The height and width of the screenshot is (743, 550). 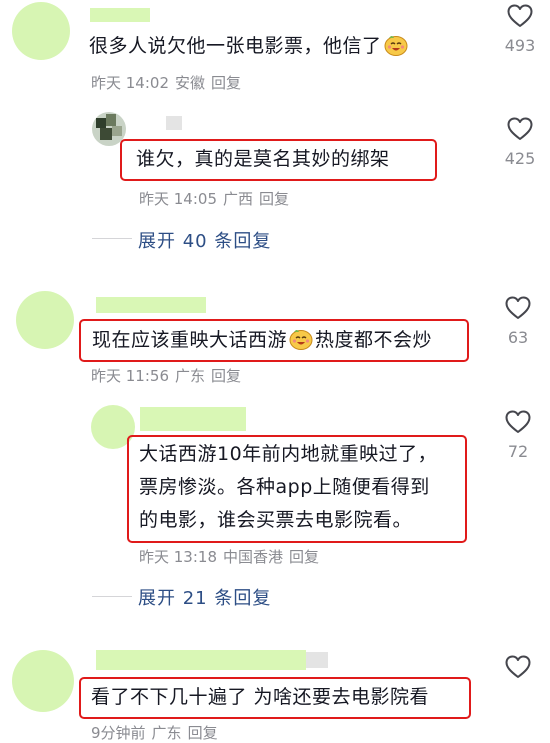 I want to click on reply-text-line: 票房惨淡。各种app上随便看得到, so click(x=284, y=487).